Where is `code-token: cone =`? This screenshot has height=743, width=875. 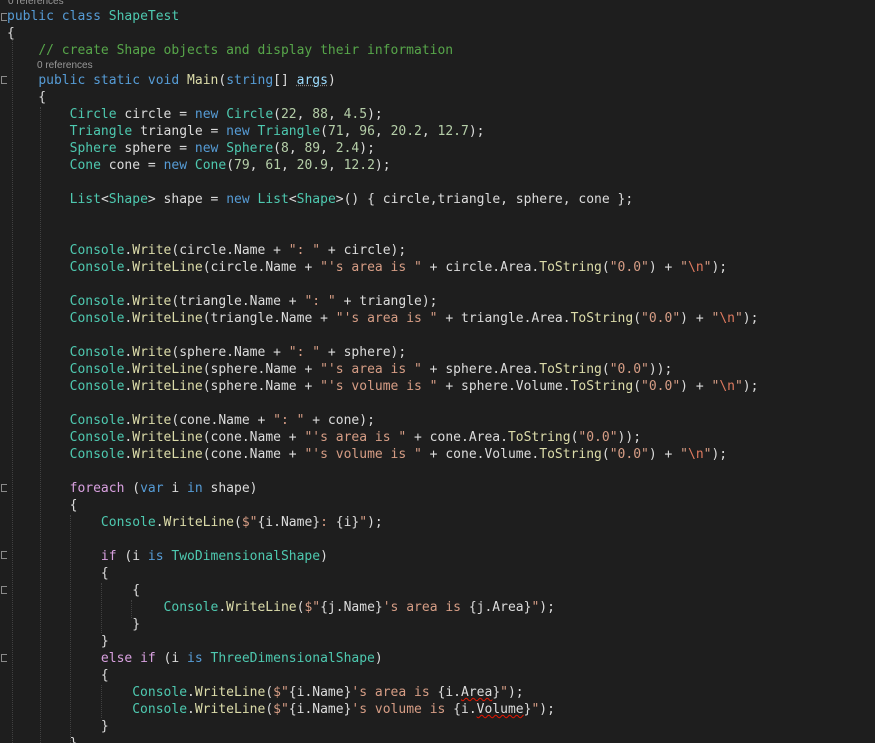
code-token: cone = is located at coordinates (132, 165).